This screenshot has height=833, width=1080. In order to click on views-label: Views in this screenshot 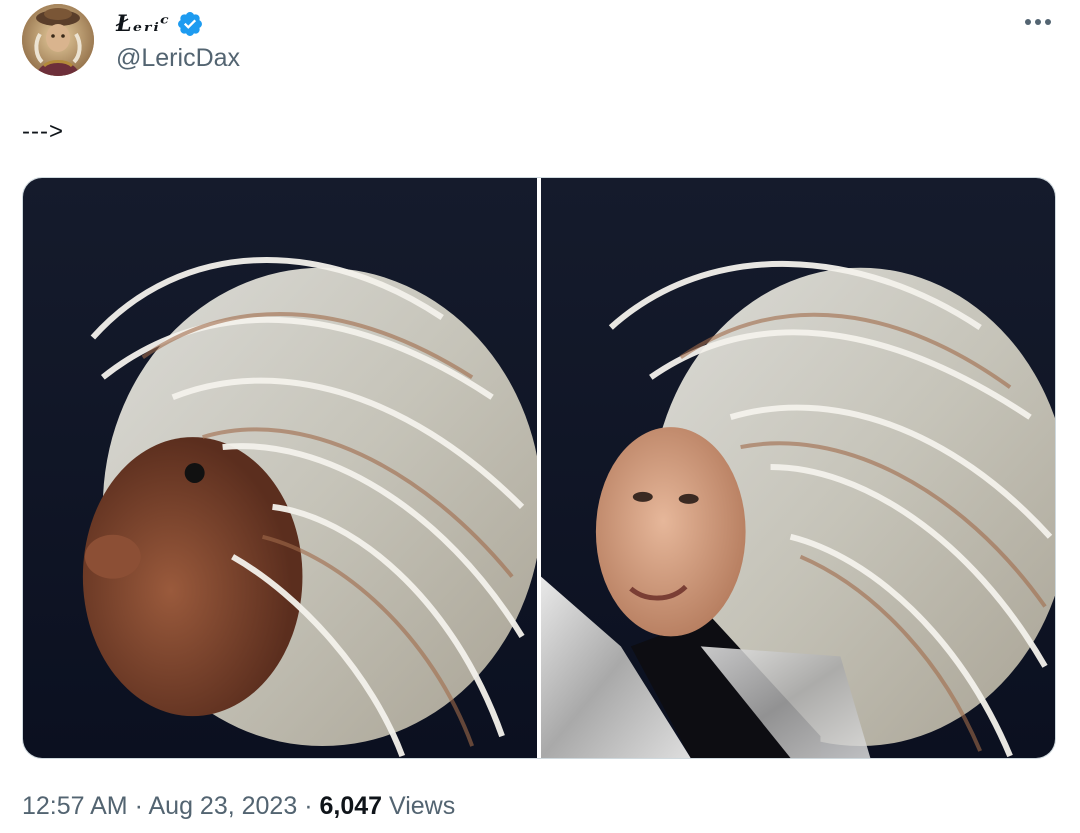, I will do `click(422, 806)`.